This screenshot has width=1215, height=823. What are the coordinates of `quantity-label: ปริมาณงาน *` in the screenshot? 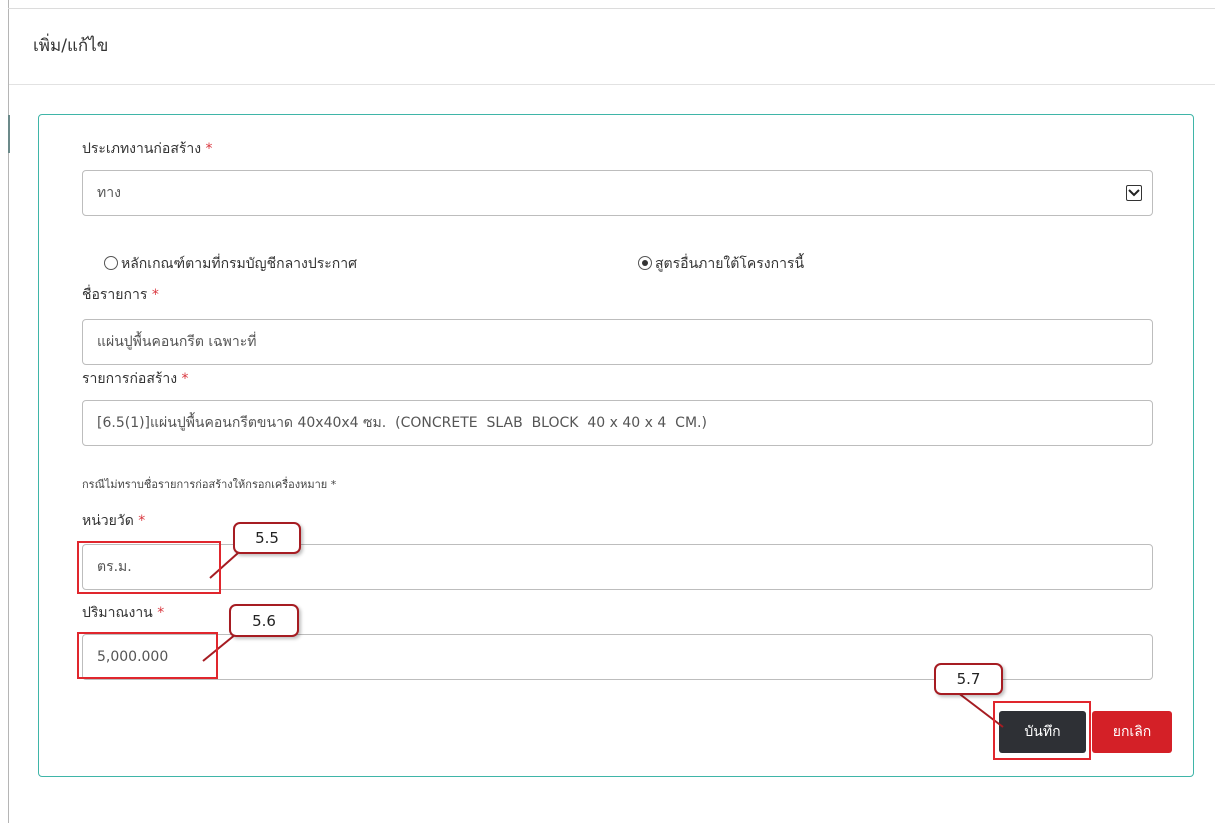 It's located at (123, 613).